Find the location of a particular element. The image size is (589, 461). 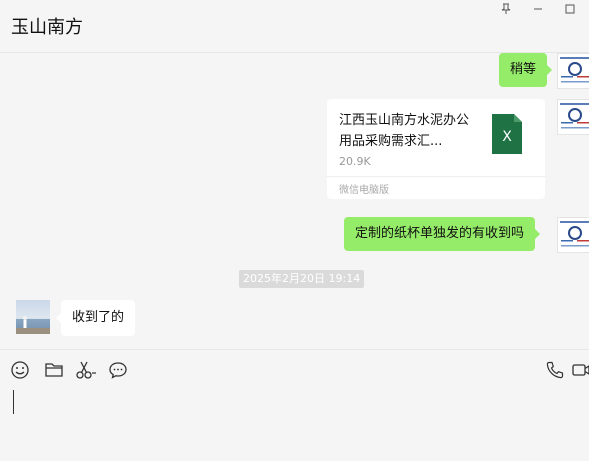

emoji-icon is located at coordinates (20, 372).